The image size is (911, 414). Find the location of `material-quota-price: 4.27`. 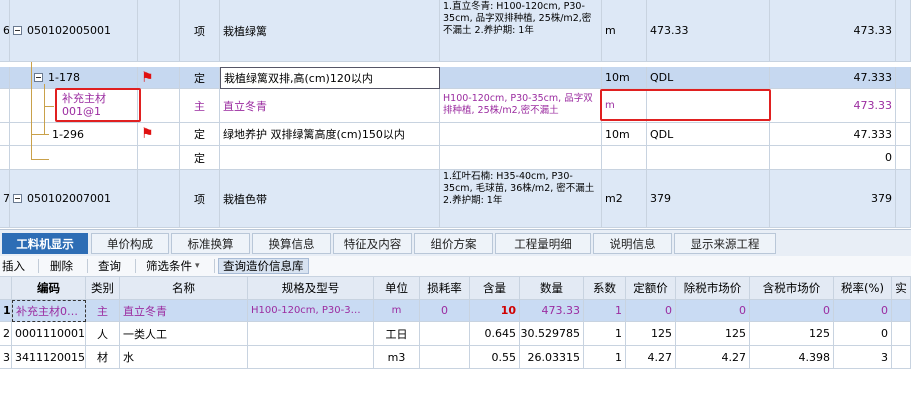

material-quota-price: 4.27 is located at coordinates (651, 357).